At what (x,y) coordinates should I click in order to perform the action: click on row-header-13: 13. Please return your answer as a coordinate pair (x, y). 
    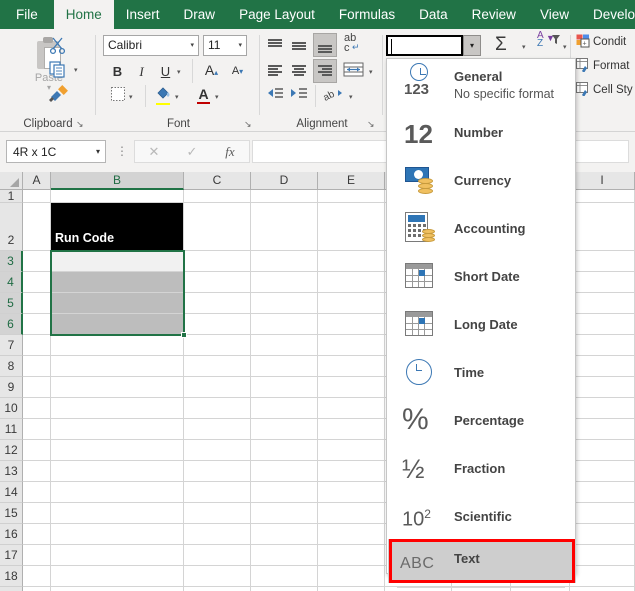
    Looking at the image, I should click on (11, 471).